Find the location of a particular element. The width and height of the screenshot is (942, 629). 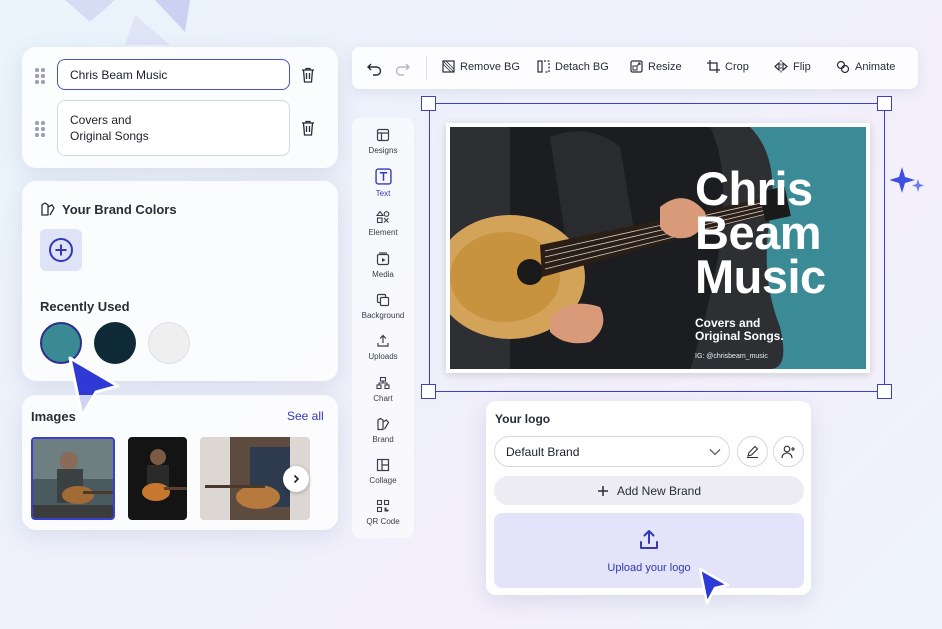

tool-chart: Chart is located at coordinates (383, 389).